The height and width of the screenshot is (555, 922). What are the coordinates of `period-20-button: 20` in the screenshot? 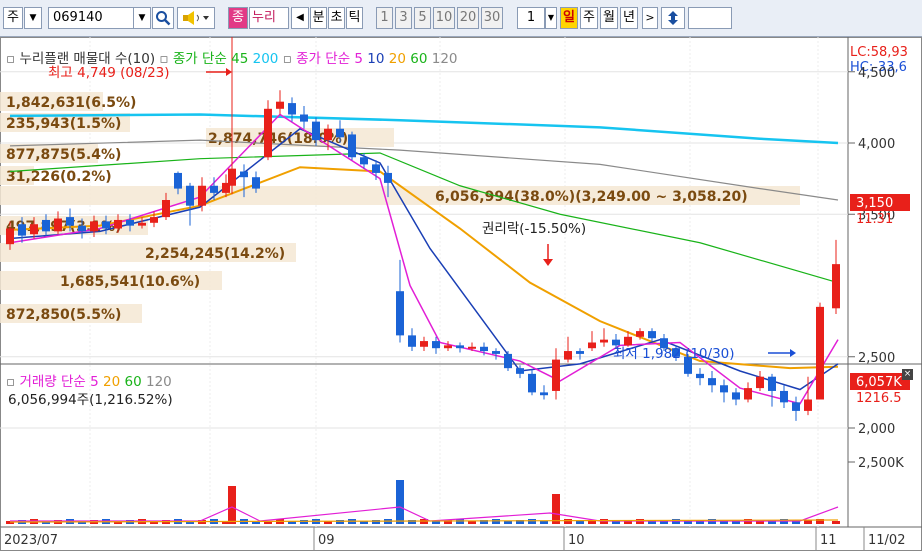 It's located at (468, 18).